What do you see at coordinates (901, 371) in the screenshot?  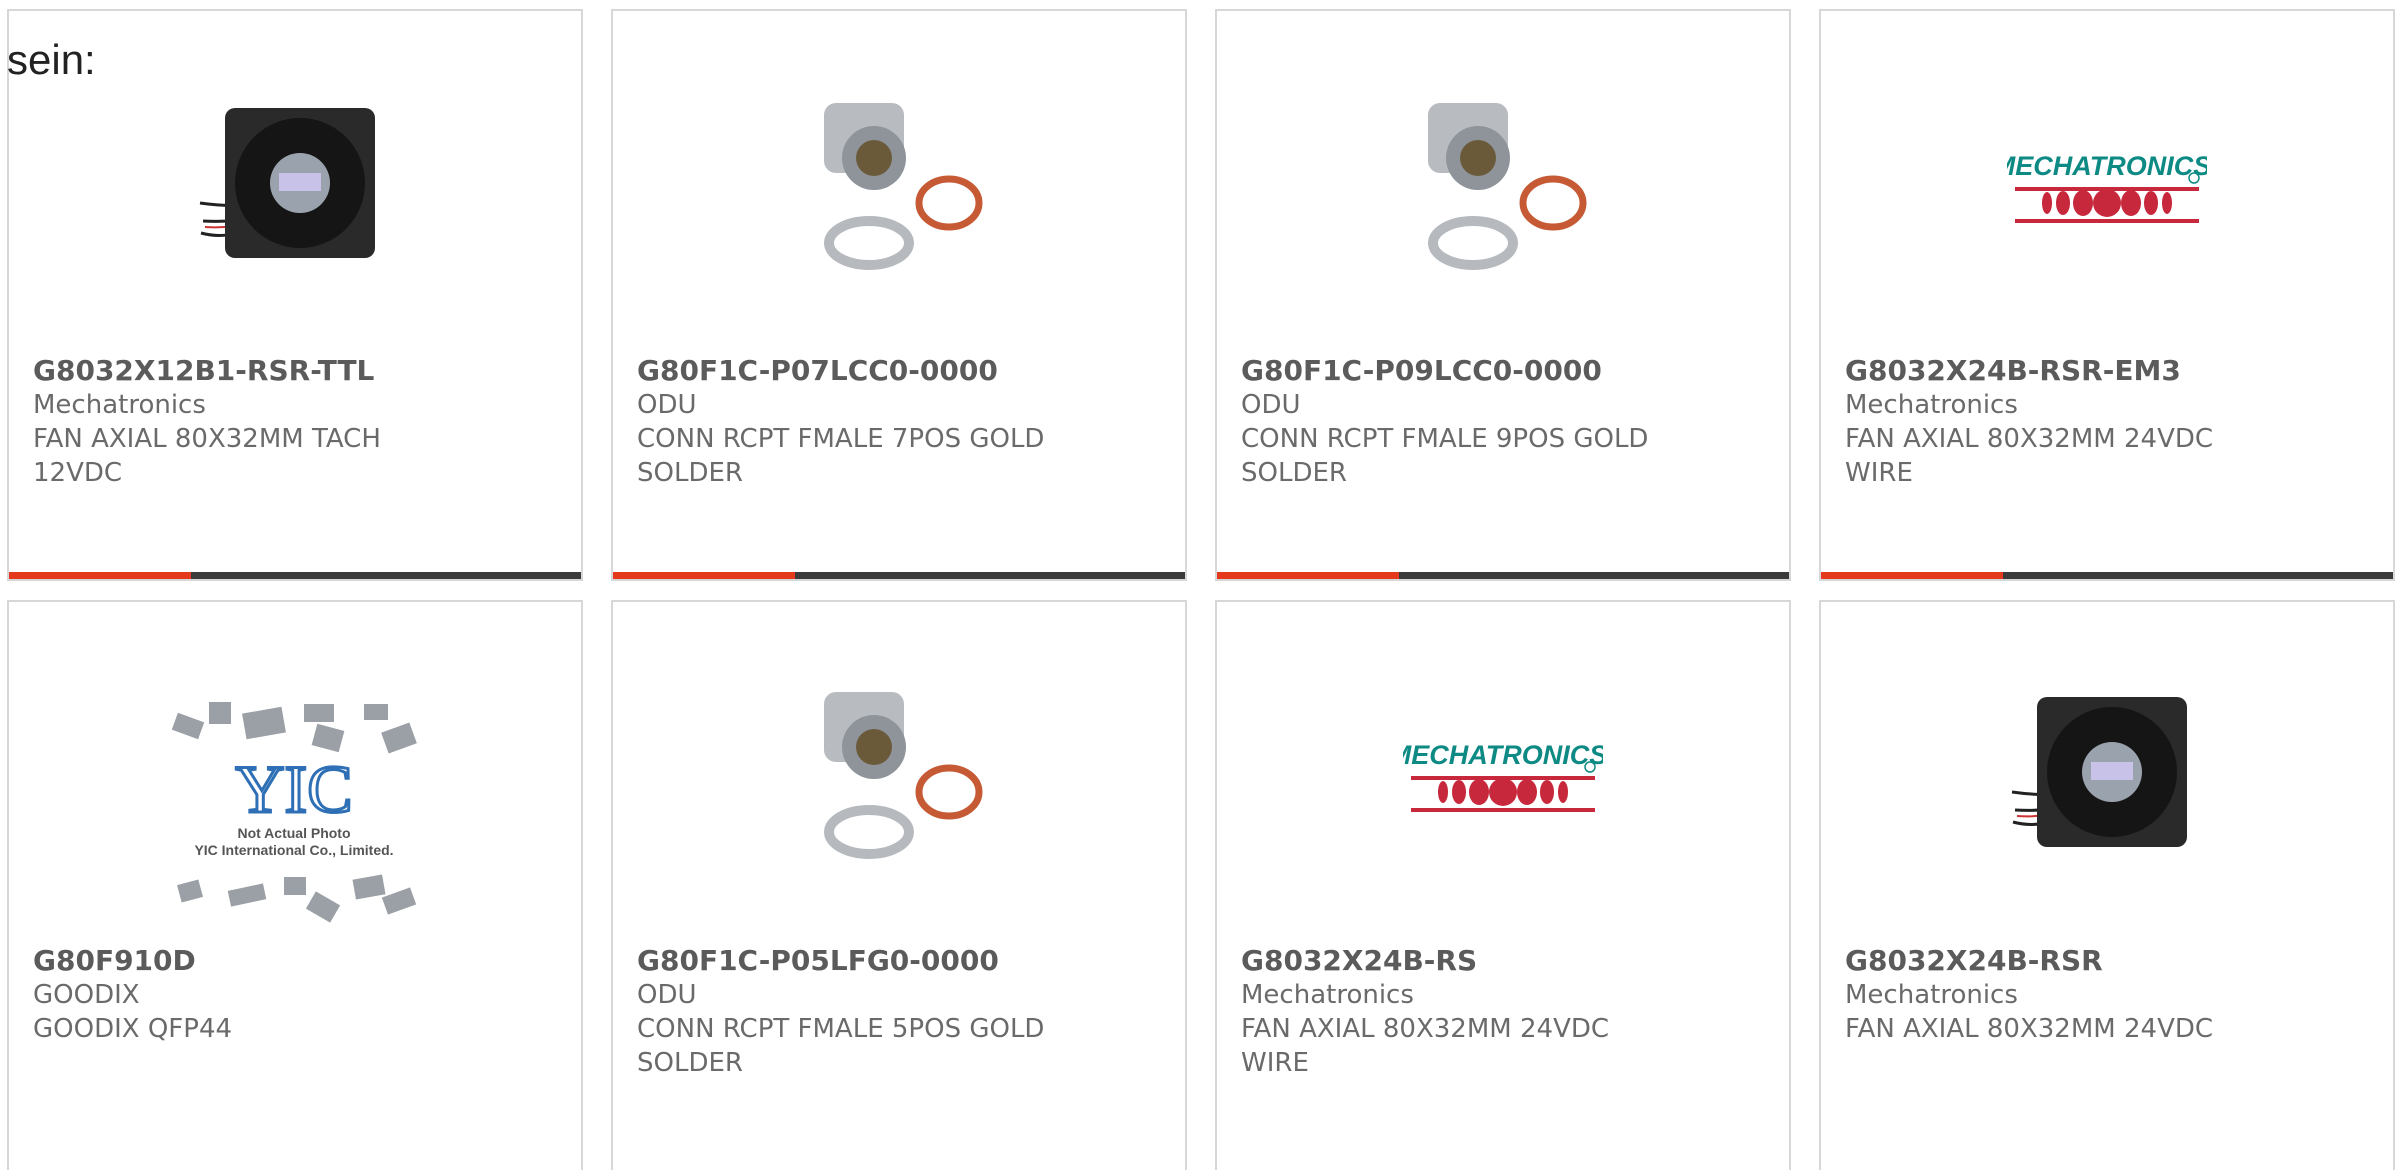 I see `part-number: G80F1C-P07LCC0-0000` at bounding box center [901, 371].